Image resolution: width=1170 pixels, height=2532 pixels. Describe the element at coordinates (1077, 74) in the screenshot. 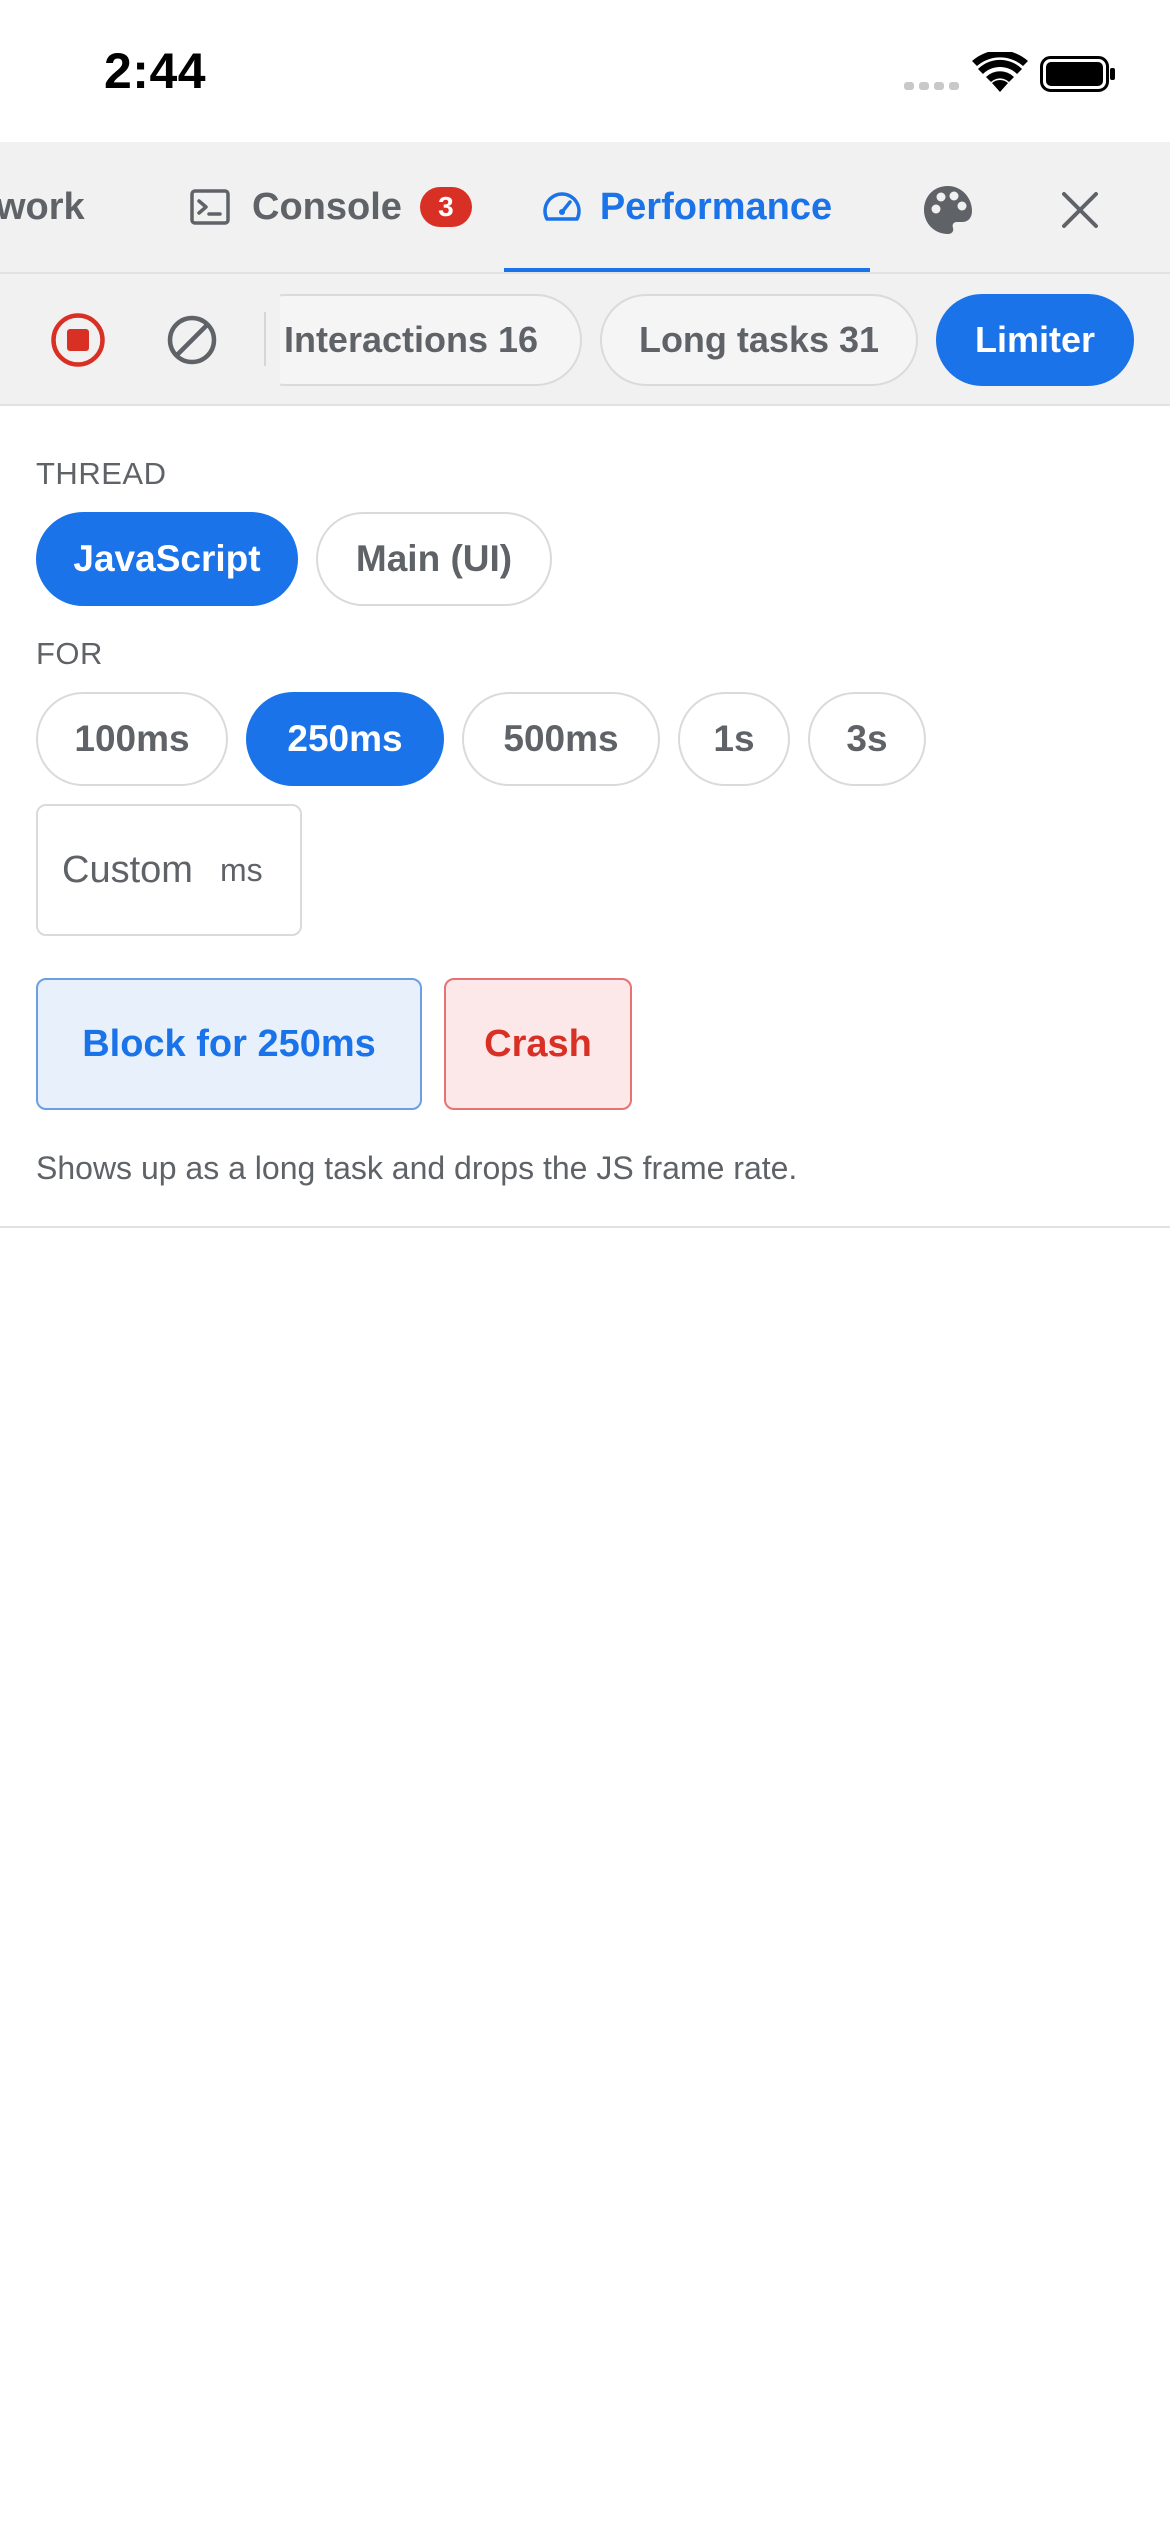

I see `battery-icon` at that location.